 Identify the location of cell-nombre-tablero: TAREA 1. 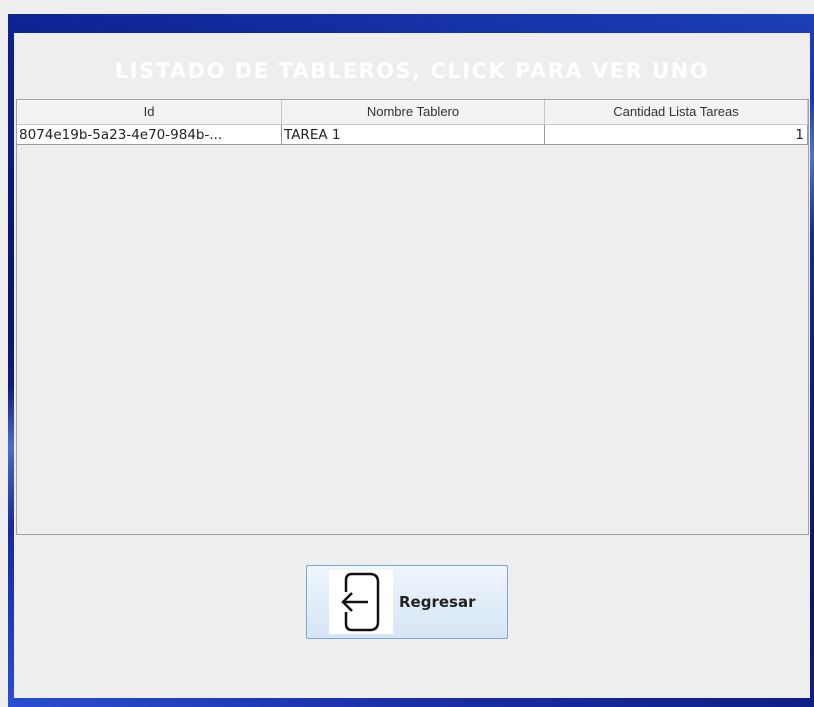
(413, 135).